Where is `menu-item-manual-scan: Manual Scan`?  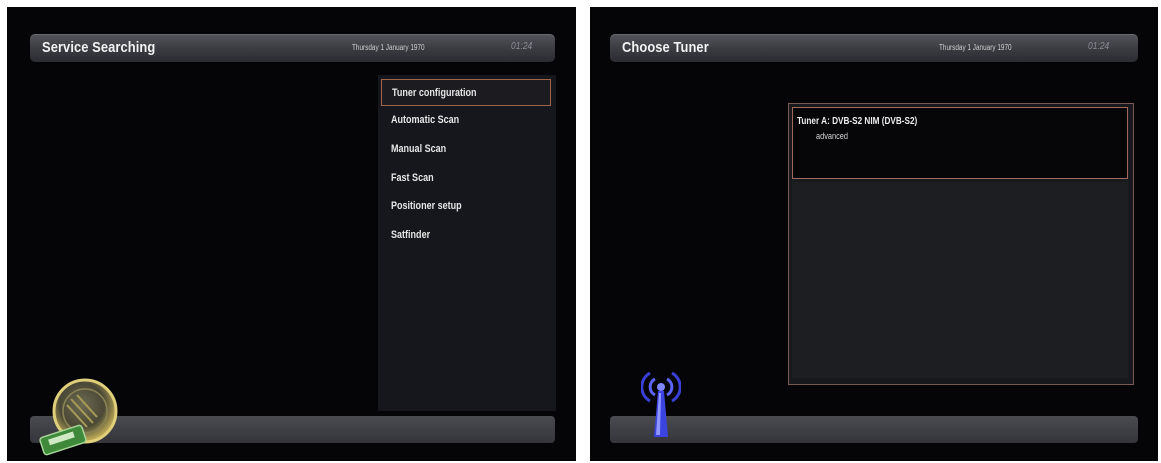
menu-item-manual-scan: Manual Scan is located at coordinates (466, 149).